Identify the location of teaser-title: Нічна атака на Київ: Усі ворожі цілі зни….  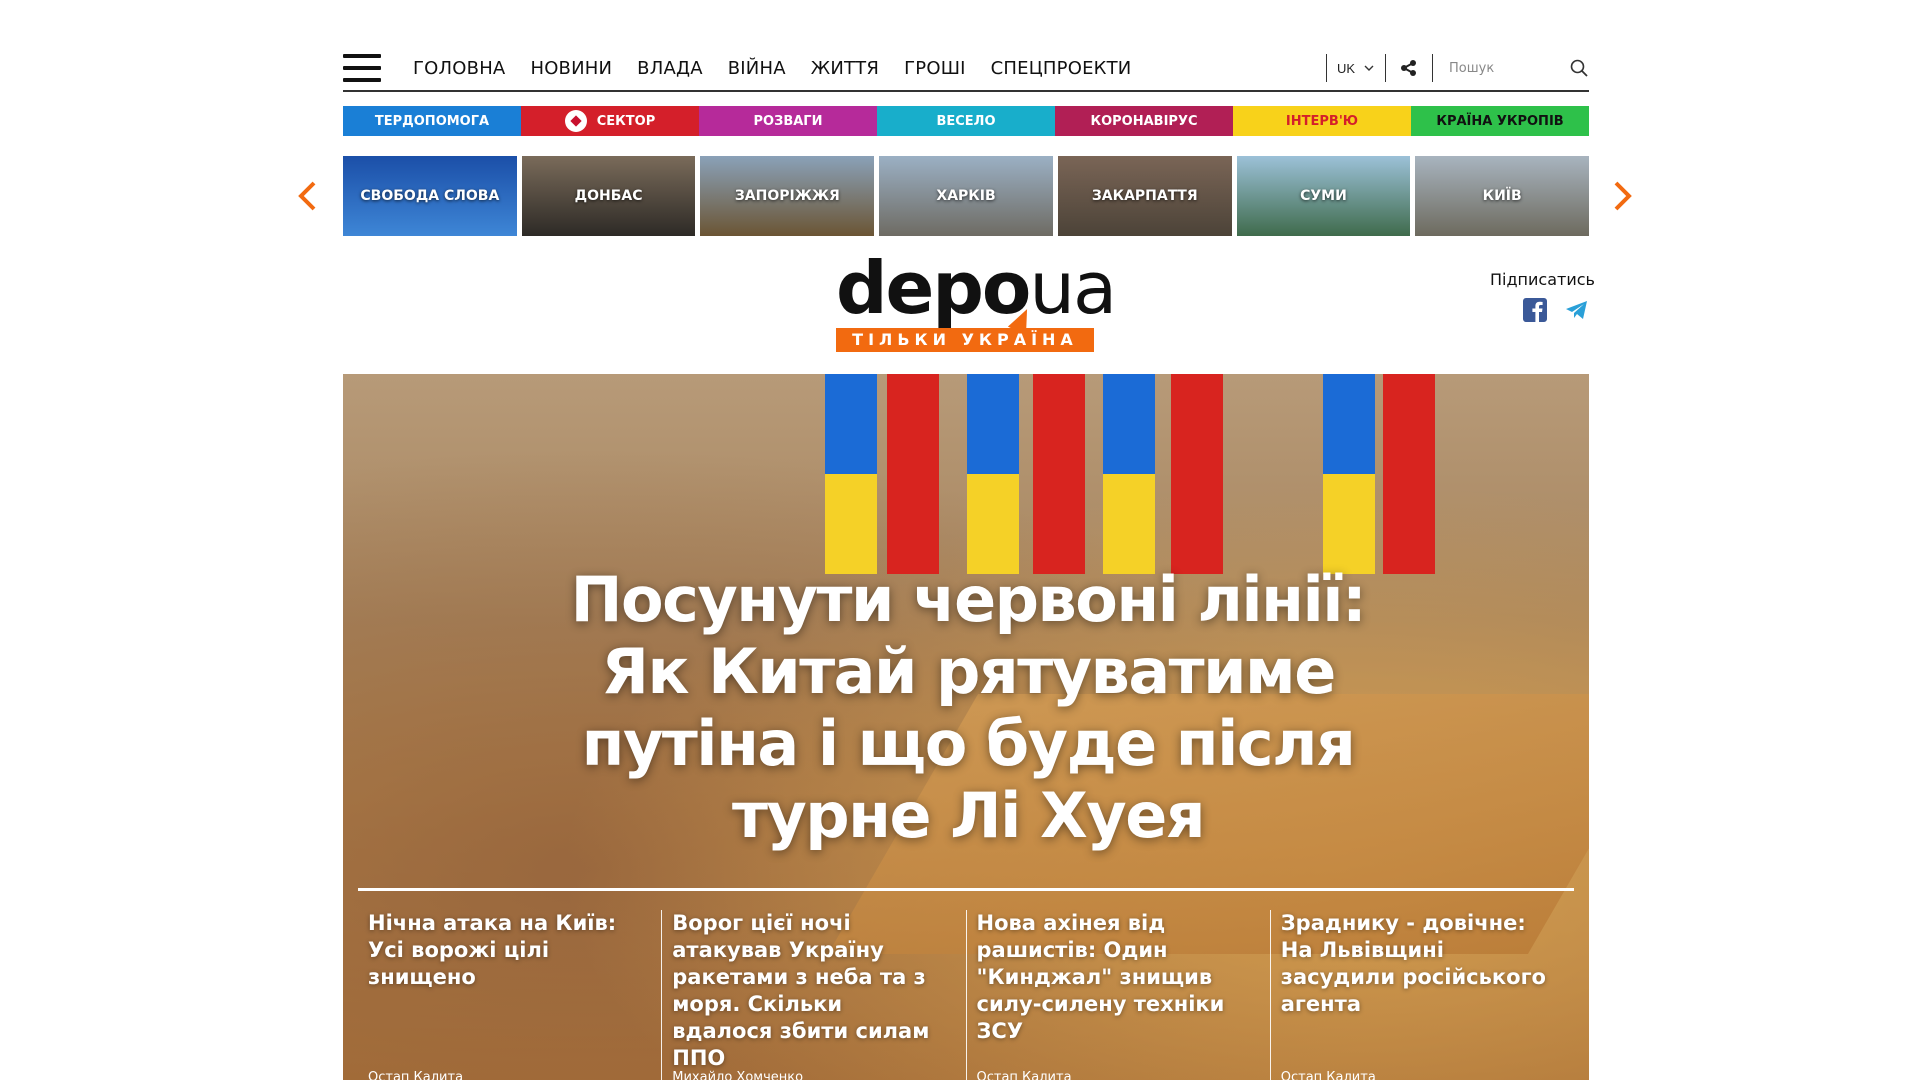
(492, 950).